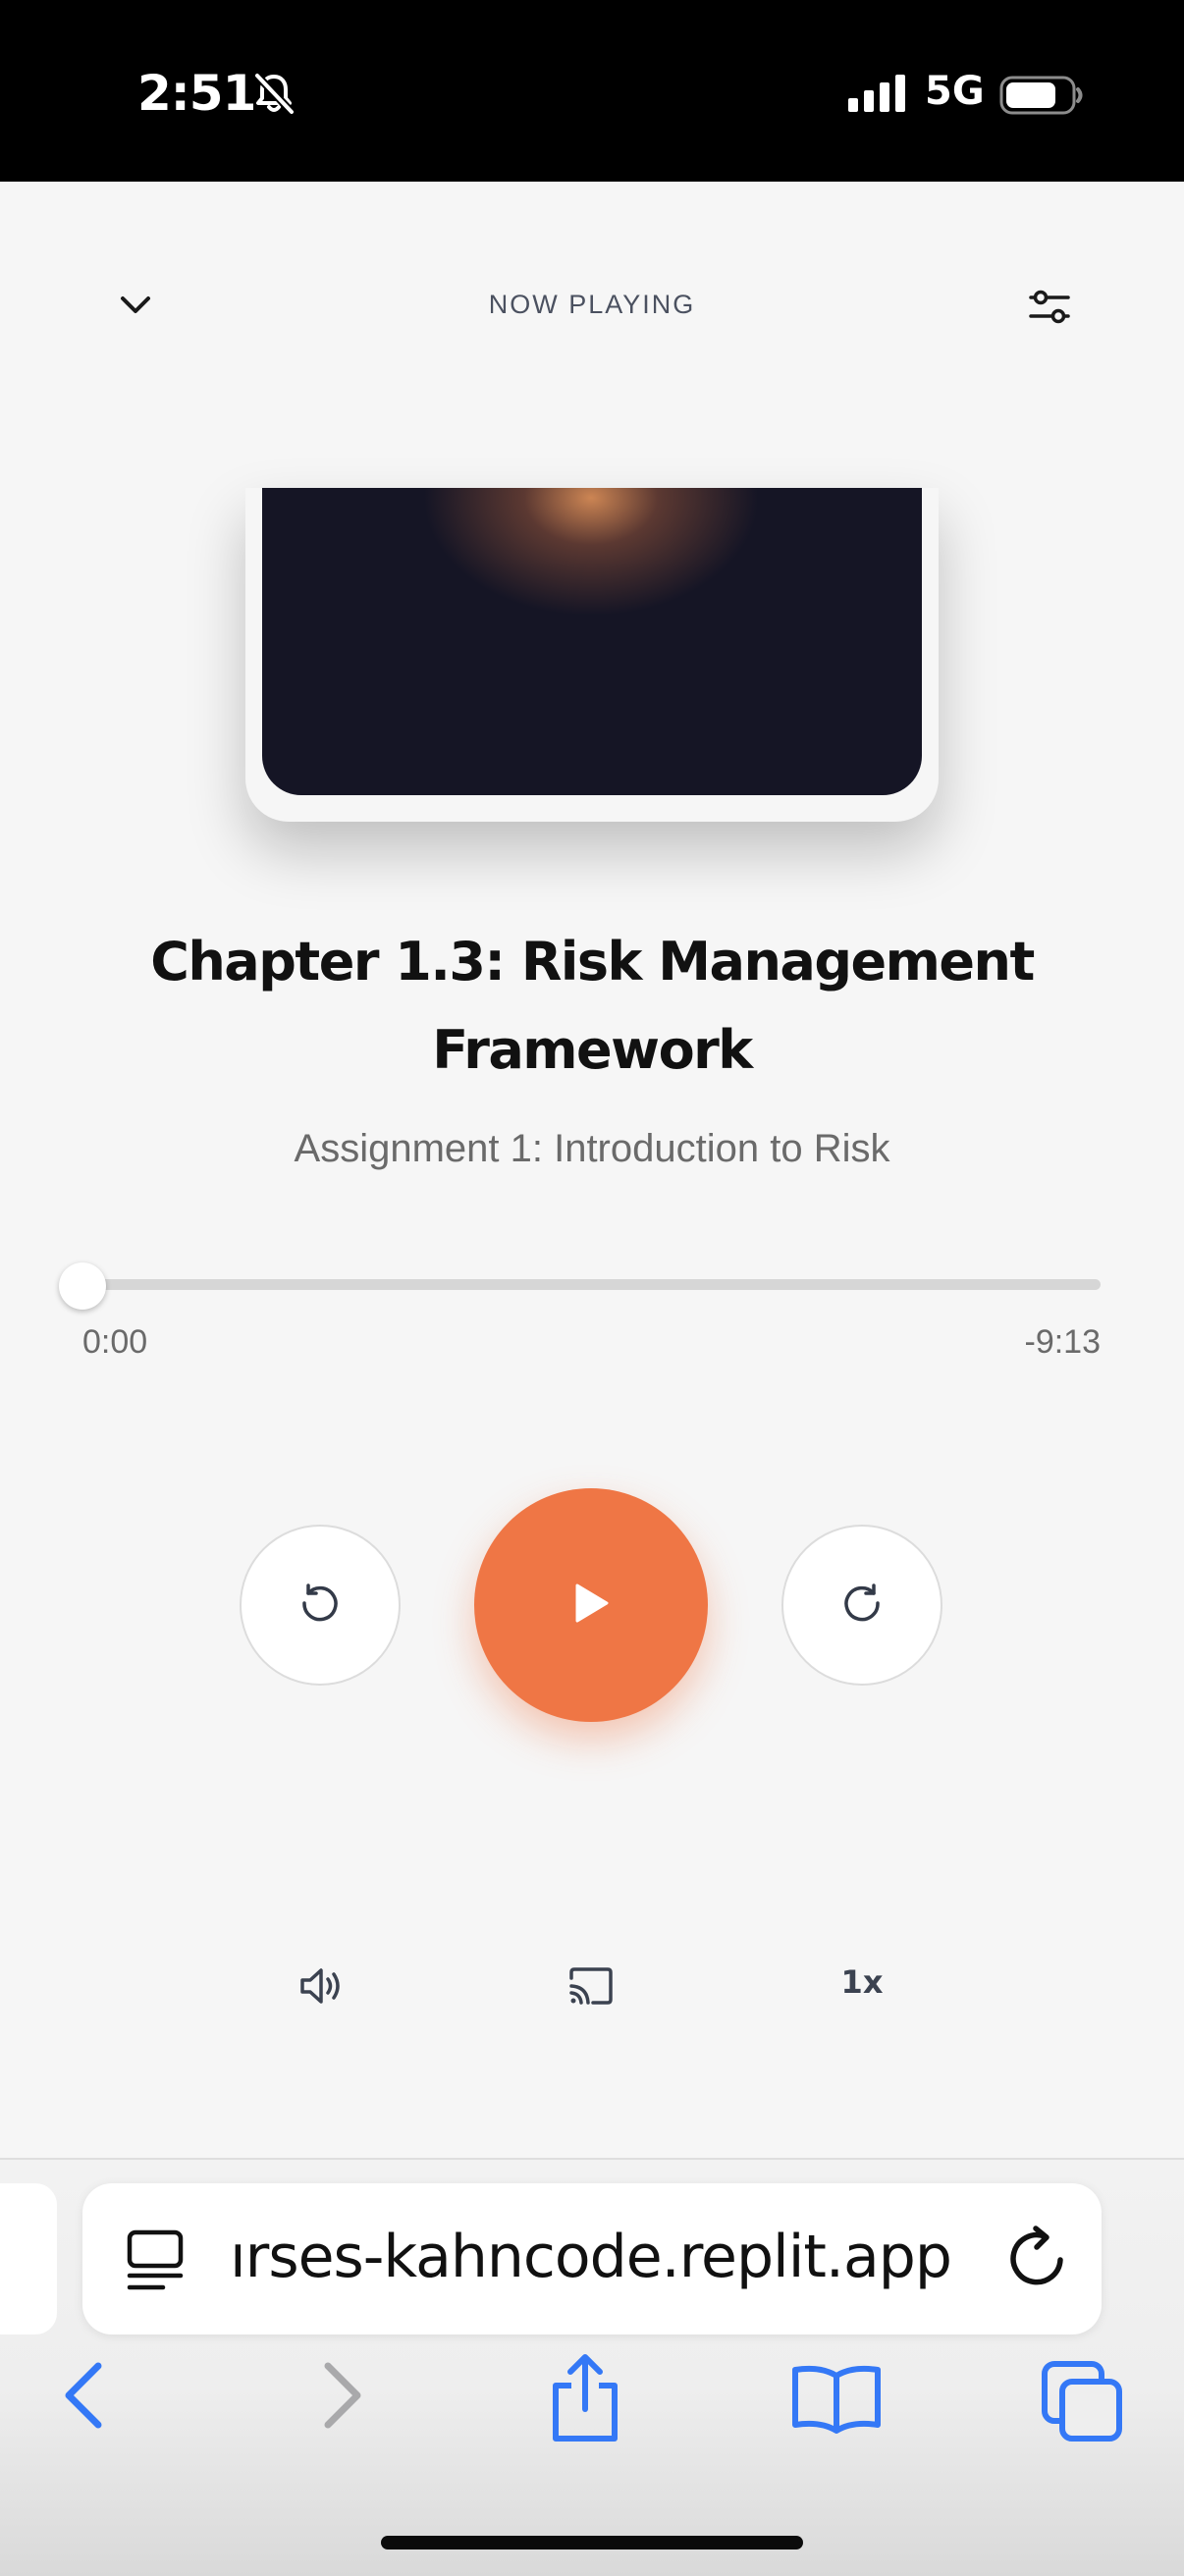  I want to click on track-title: Chapter 1.3: Risk Management Framework, so click(593, 1006).